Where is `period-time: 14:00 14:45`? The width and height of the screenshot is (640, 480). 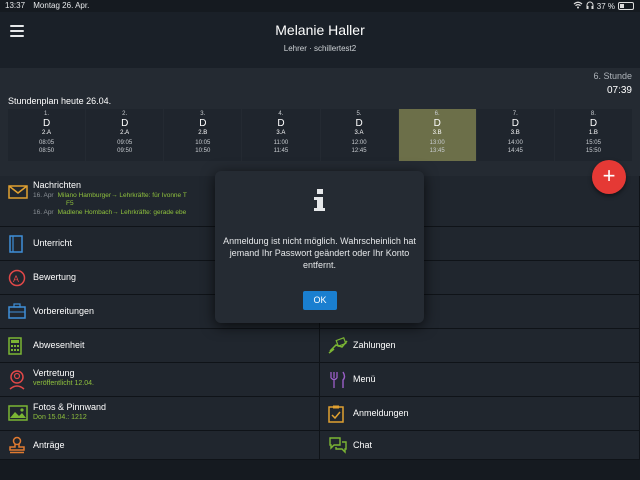
period-time: 14:00 14:45 is located at coordinates (515, 147).